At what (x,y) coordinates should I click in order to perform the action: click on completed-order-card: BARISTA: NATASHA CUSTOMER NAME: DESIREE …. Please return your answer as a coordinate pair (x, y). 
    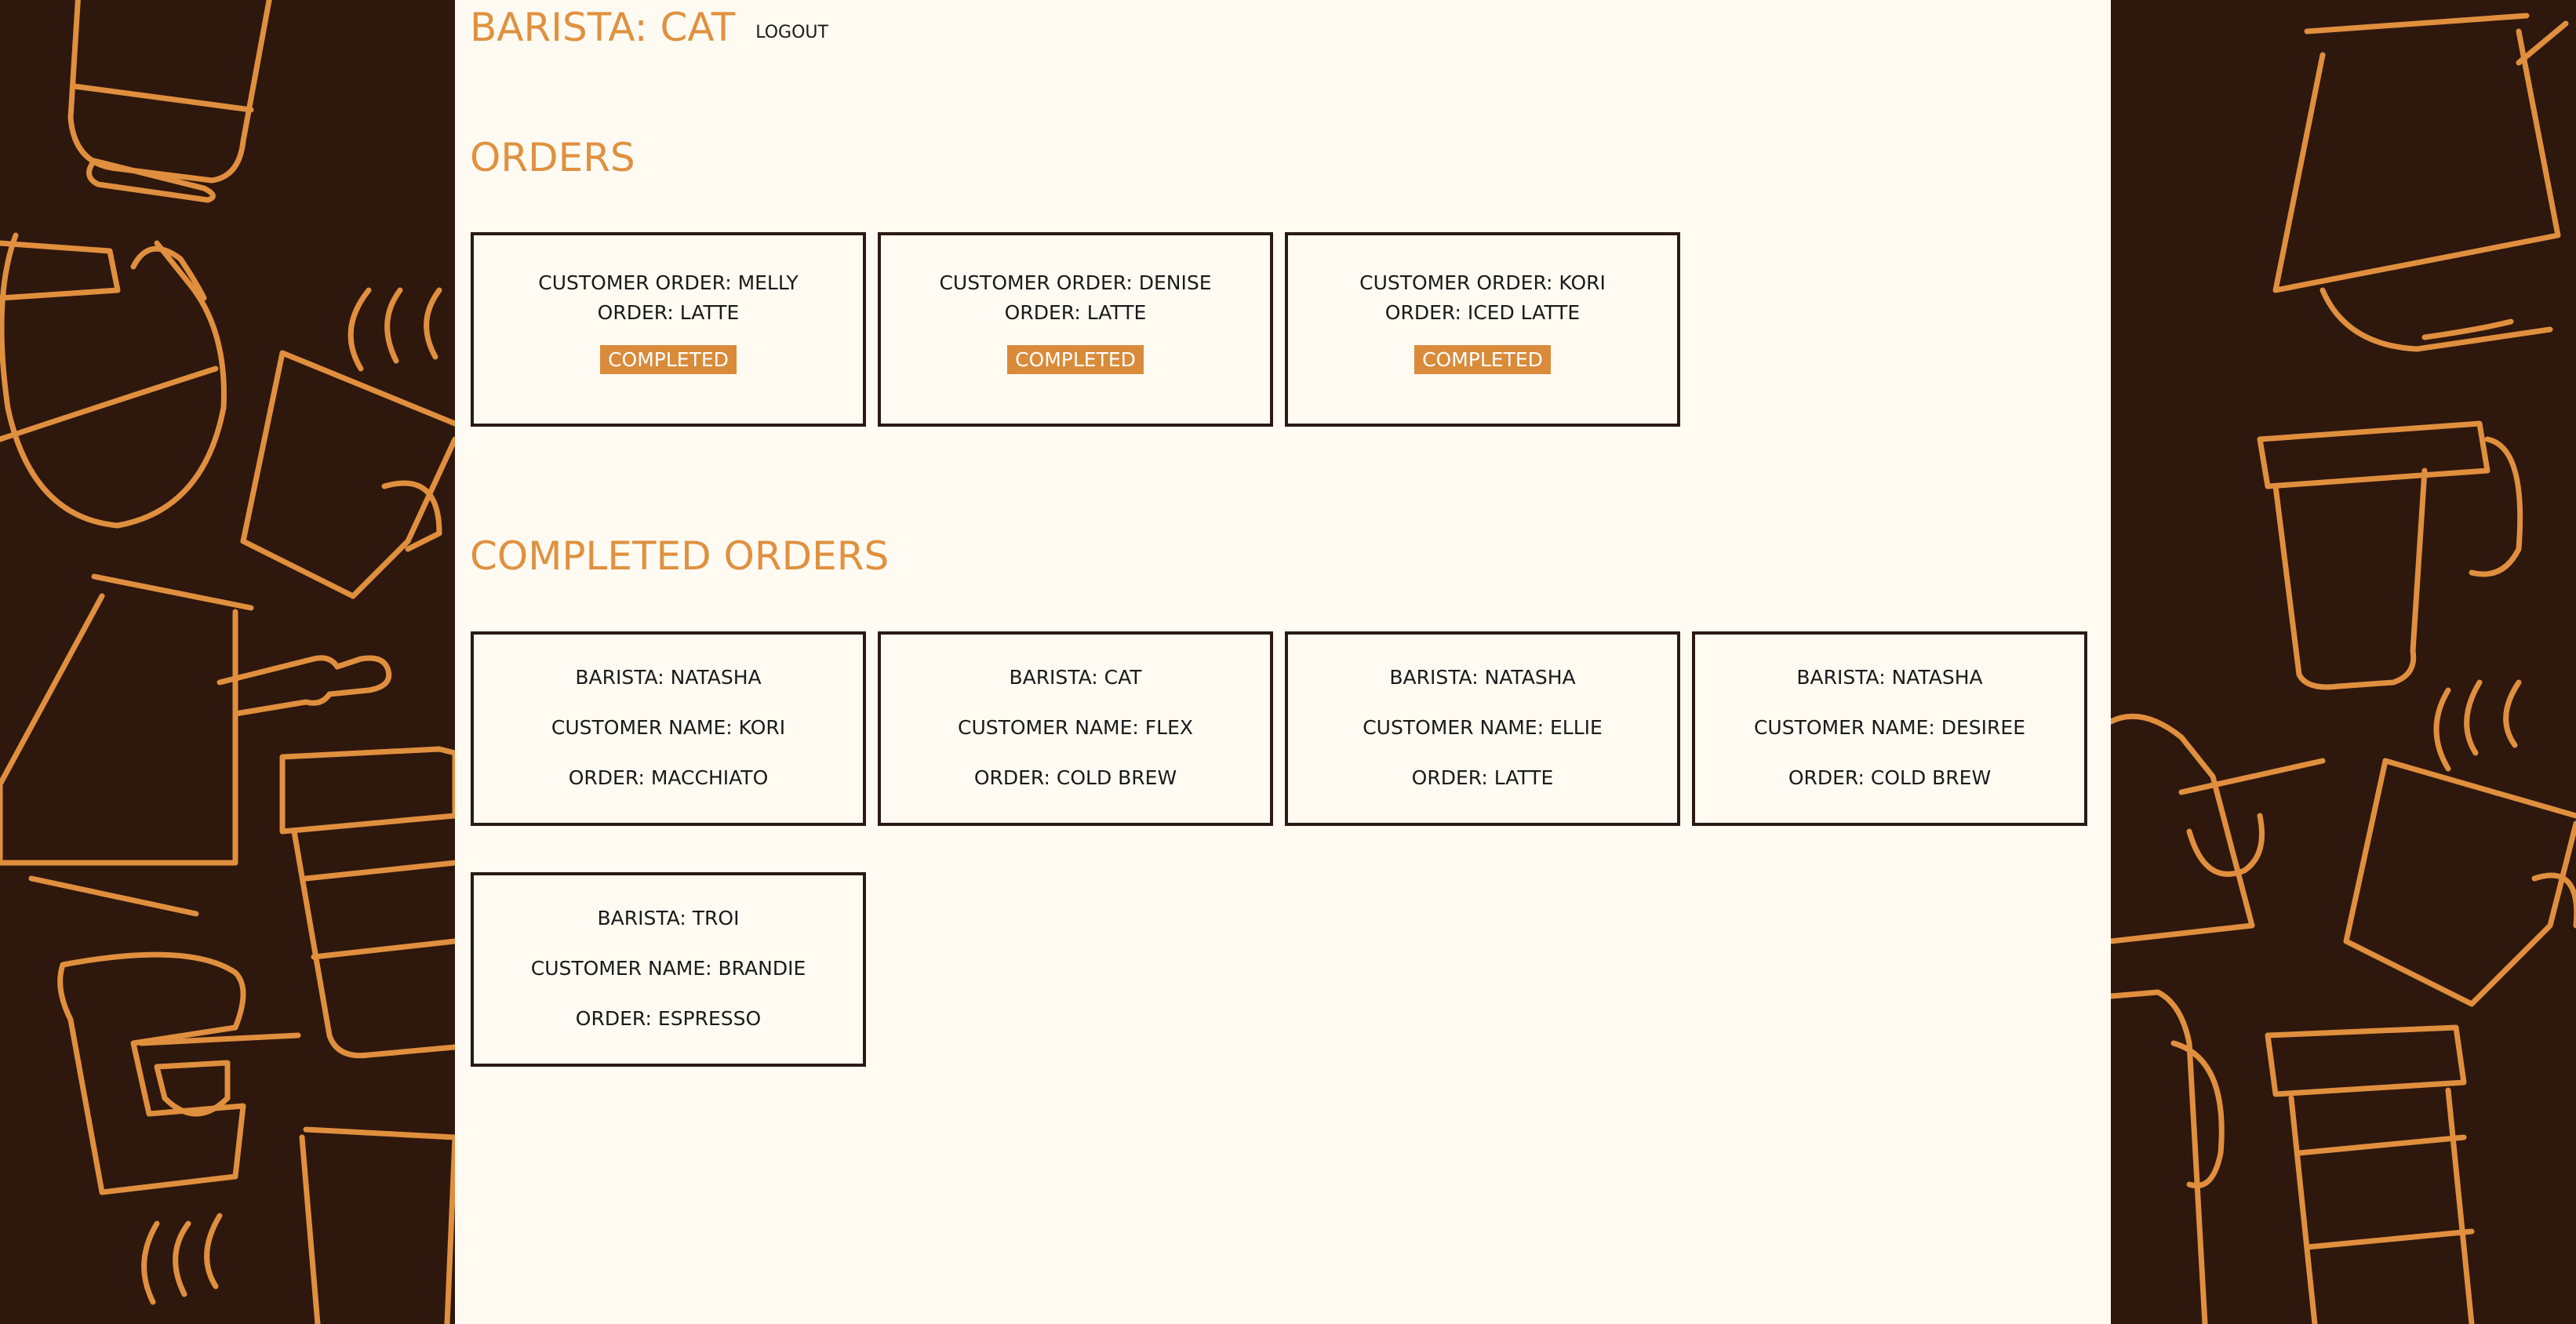
    Looking at the image, I should click on (1889, 728).